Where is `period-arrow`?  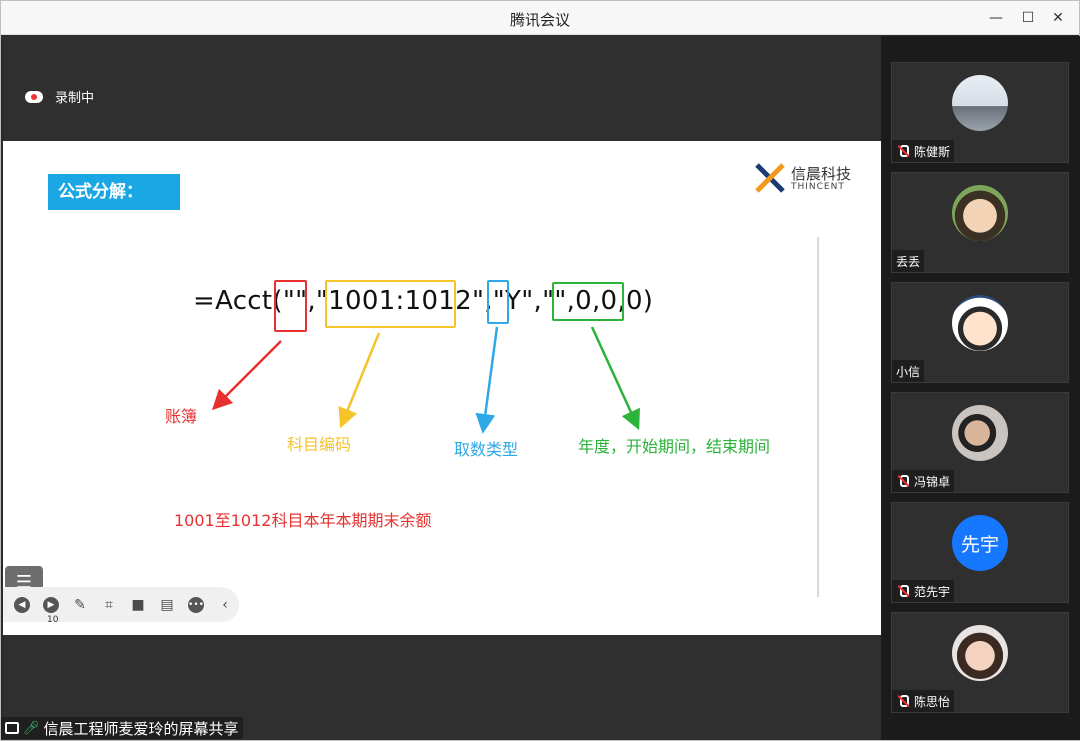
period-arrow is located at coordinates (615, 378).